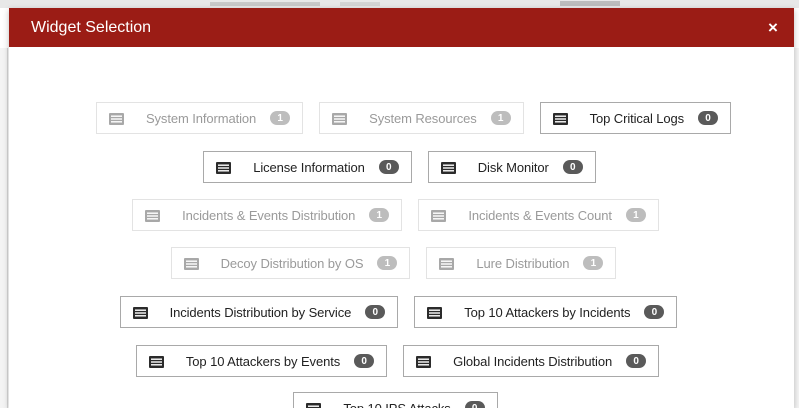  I want to click on widget-button-incidents-distribution-by-service: Incidents Distribution by Service 0, so click(259, 312).